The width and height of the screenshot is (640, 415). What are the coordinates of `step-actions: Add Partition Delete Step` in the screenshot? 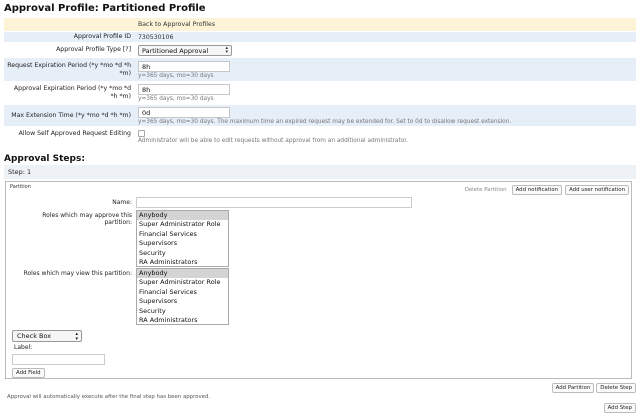 It's located at (593, 388).